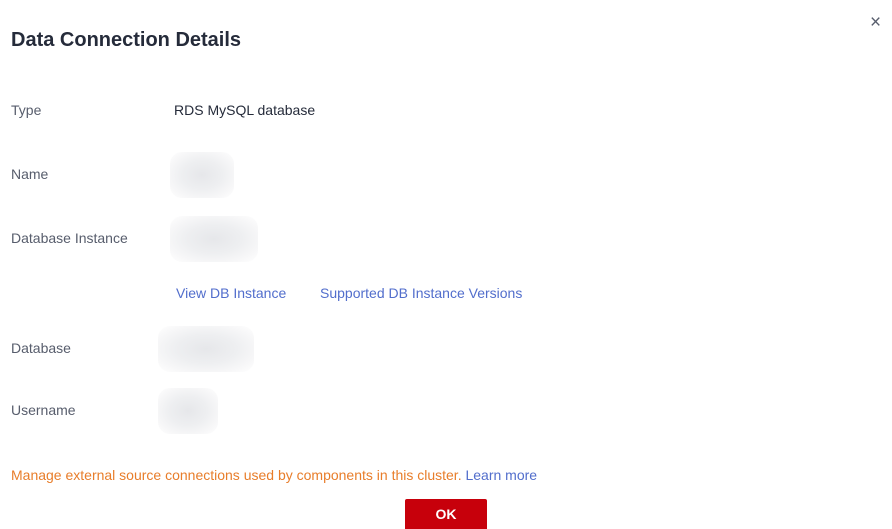 This screenshot has width=892, height=529. I want to click on username-value-redacted, so click(188, 411).